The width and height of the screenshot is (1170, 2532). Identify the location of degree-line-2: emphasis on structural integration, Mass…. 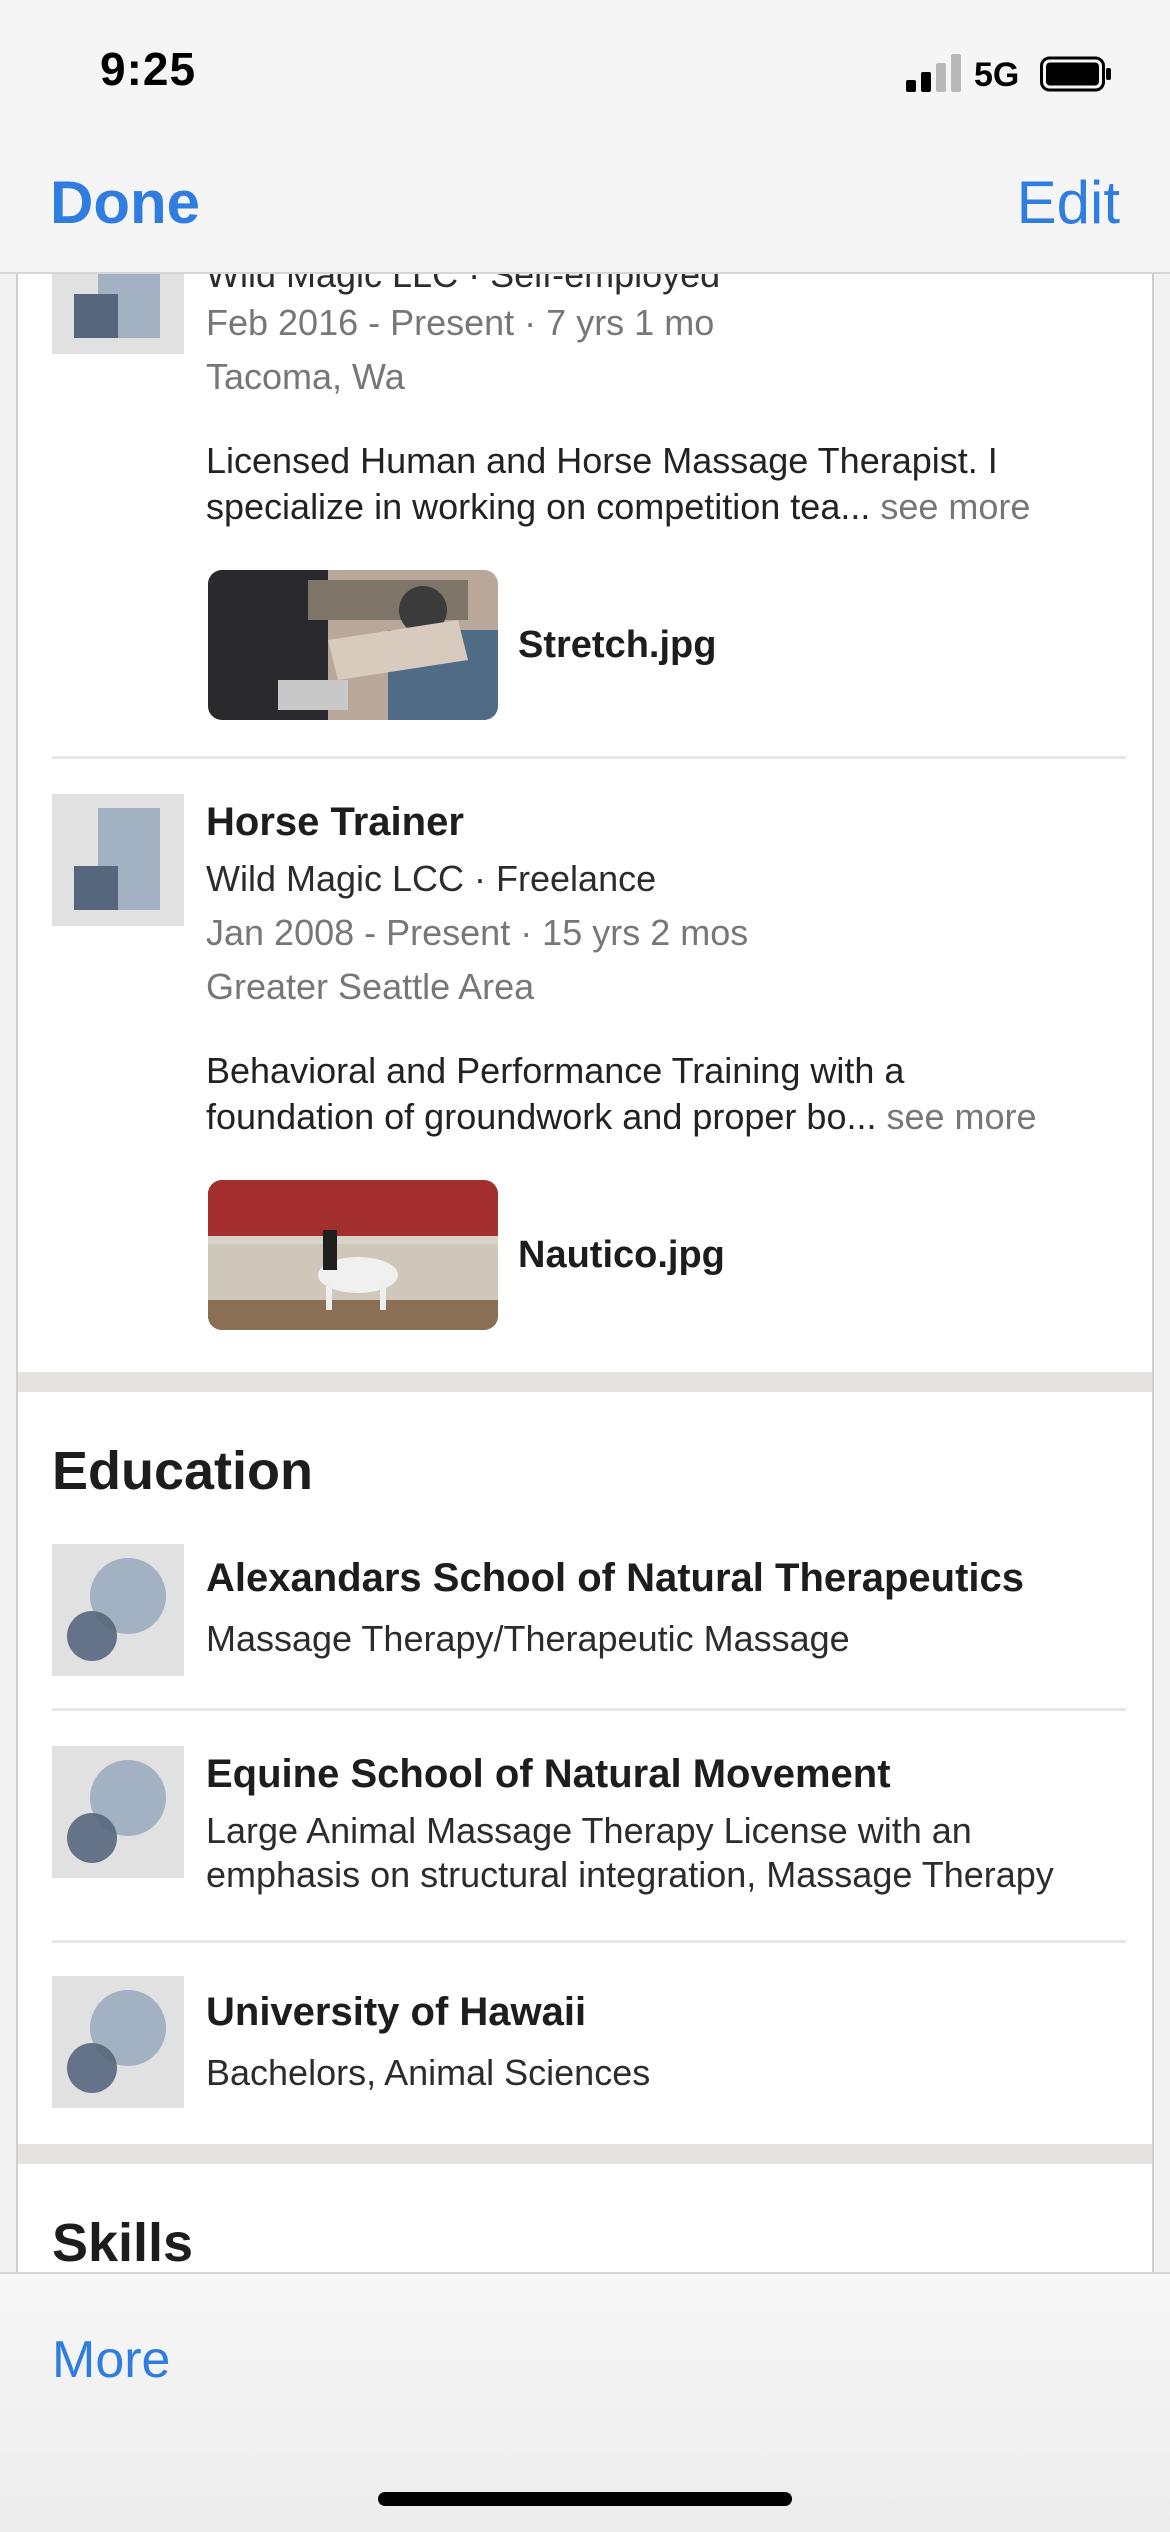
(630, 1874).